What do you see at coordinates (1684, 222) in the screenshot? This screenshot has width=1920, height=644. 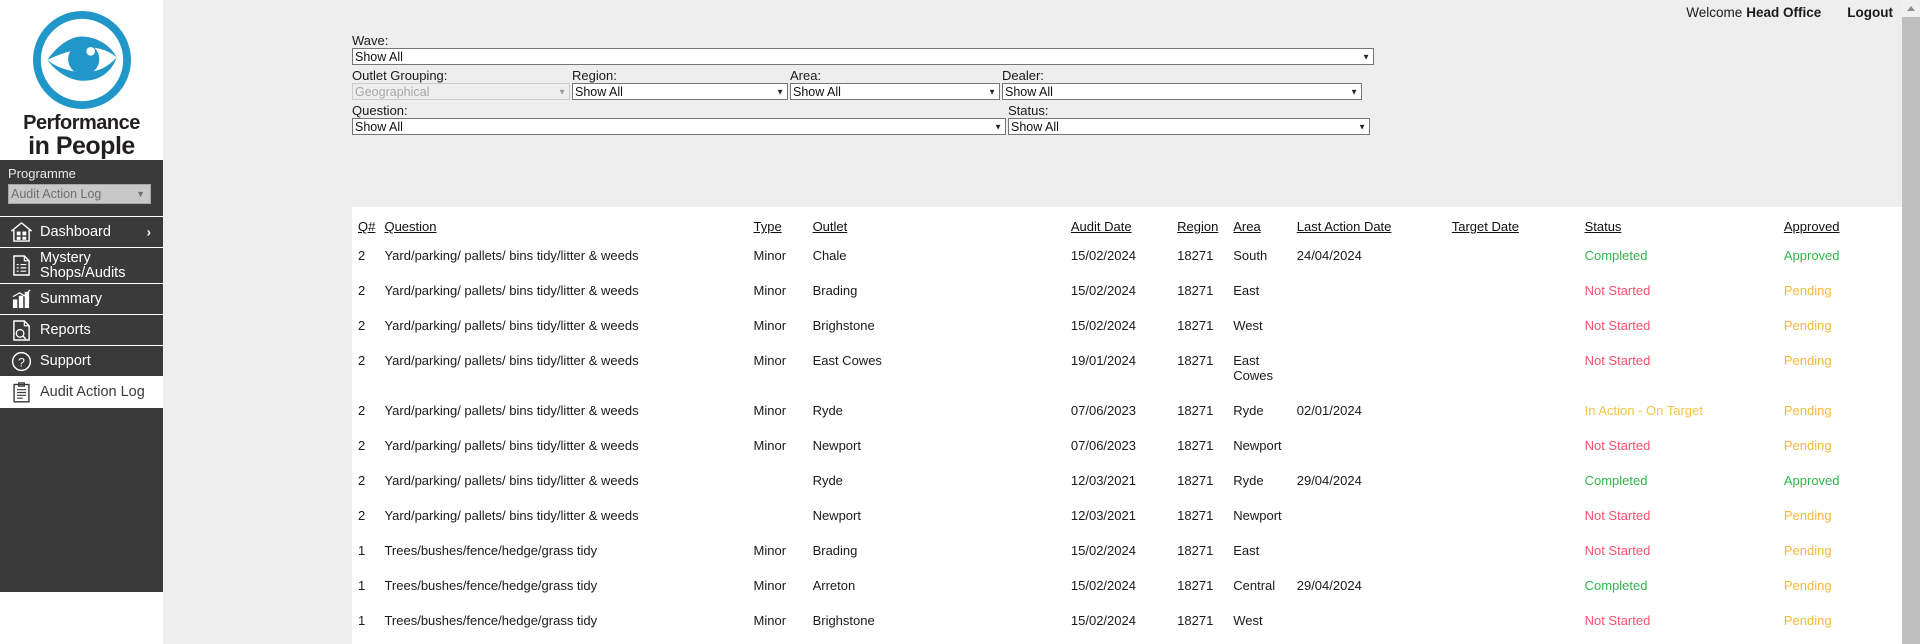 I see `col-header-status: Status` at bounding box center [1684, 222].